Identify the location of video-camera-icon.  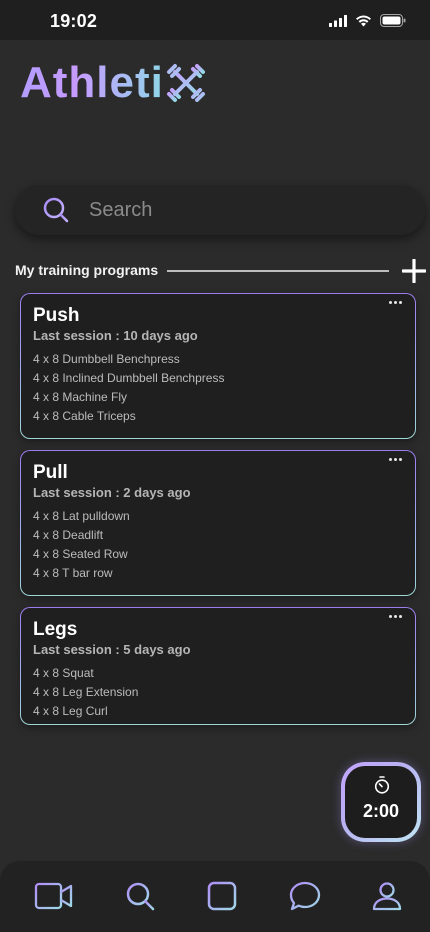
(53, 896).